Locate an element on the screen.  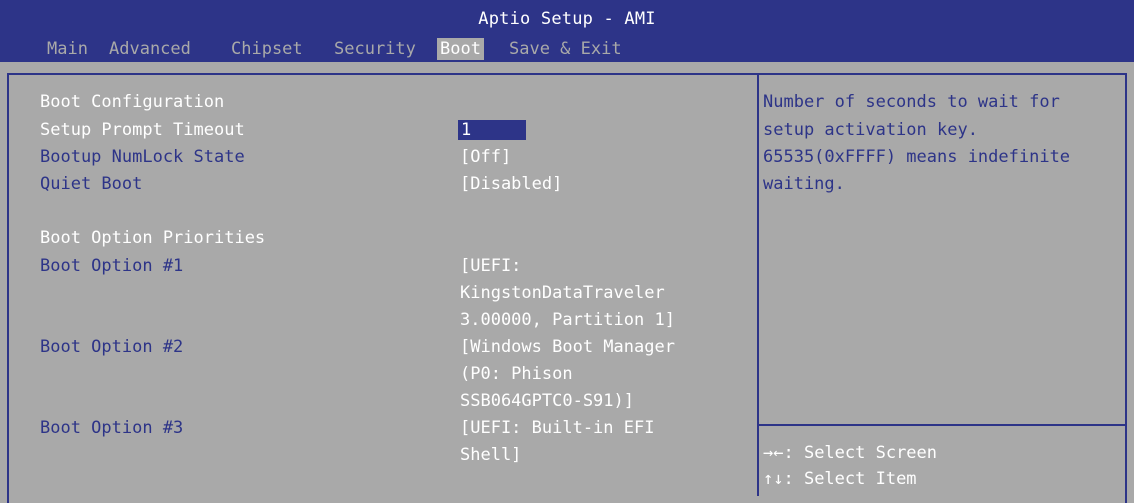
key-help-select-item: ↑↓: Select Item is located at coordinates (840, 479).